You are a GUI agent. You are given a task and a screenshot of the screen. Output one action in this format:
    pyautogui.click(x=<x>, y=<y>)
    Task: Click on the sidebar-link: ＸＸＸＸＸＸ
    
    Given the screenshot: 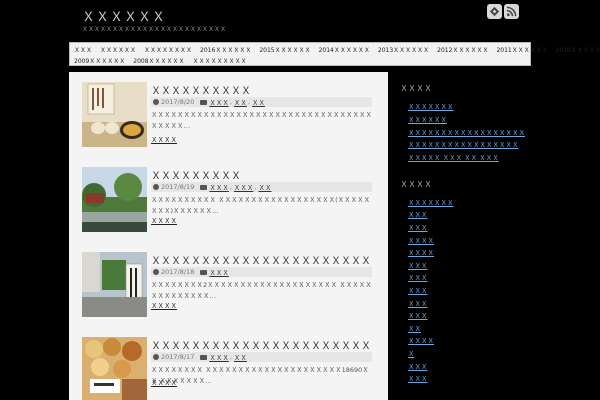 What is the action you would take?
    pyautogui.click(x=427, y=119)
    